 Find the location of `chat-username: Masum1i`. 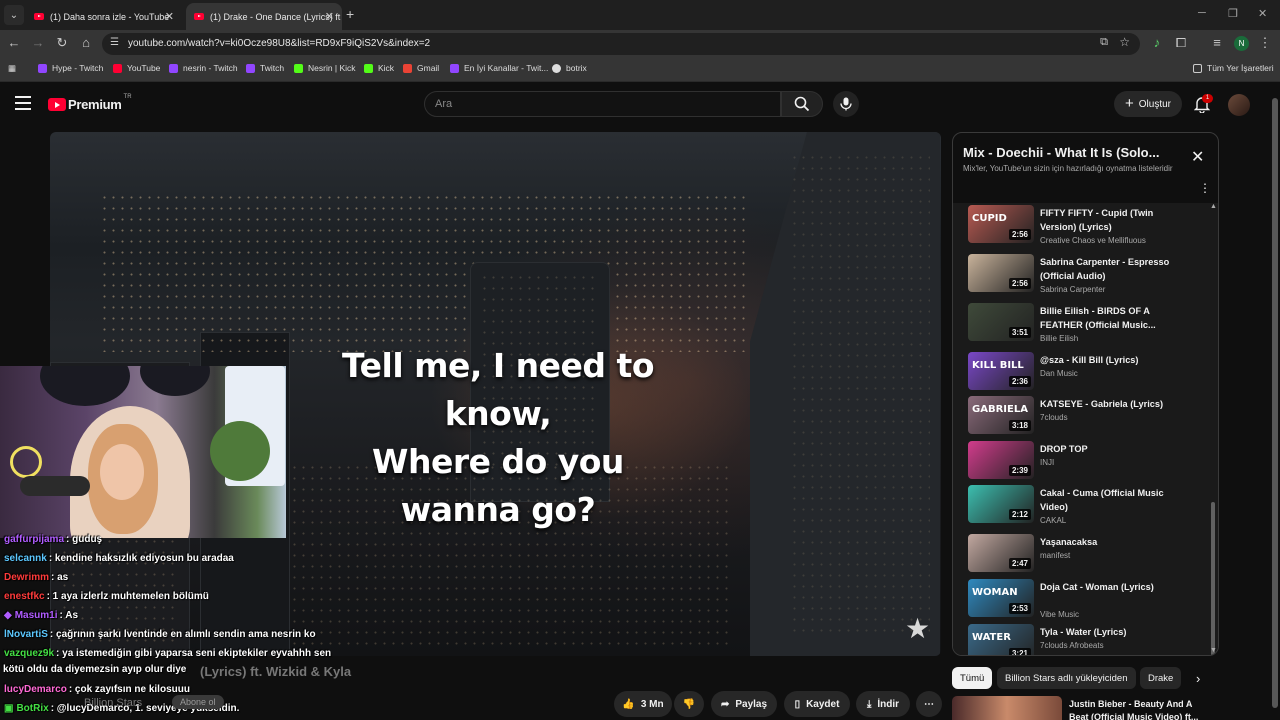

chat-username: Masum1i is located at coordinates (36, 615).